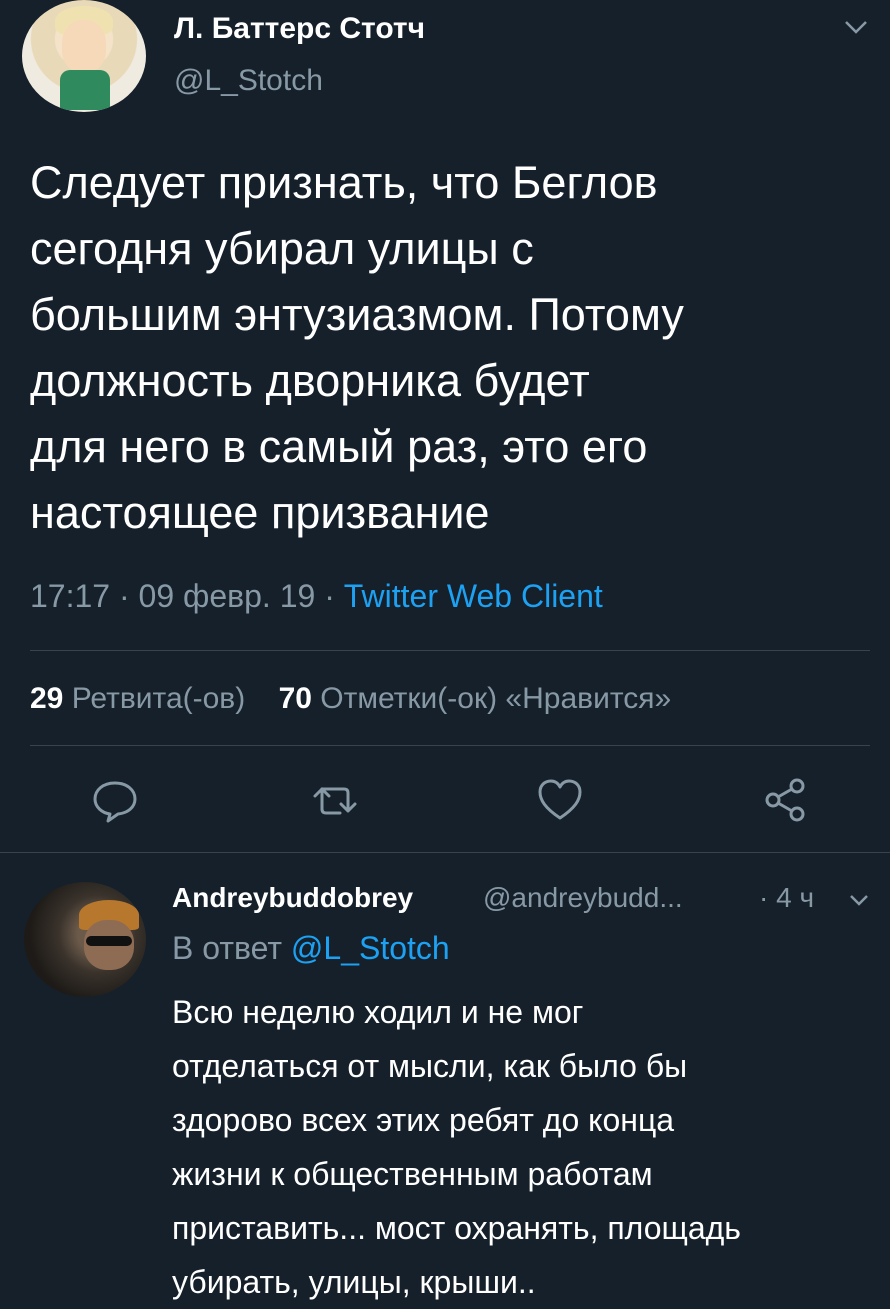 The image size is (890, 1309). I want to click on share-button, so click(785, 800).